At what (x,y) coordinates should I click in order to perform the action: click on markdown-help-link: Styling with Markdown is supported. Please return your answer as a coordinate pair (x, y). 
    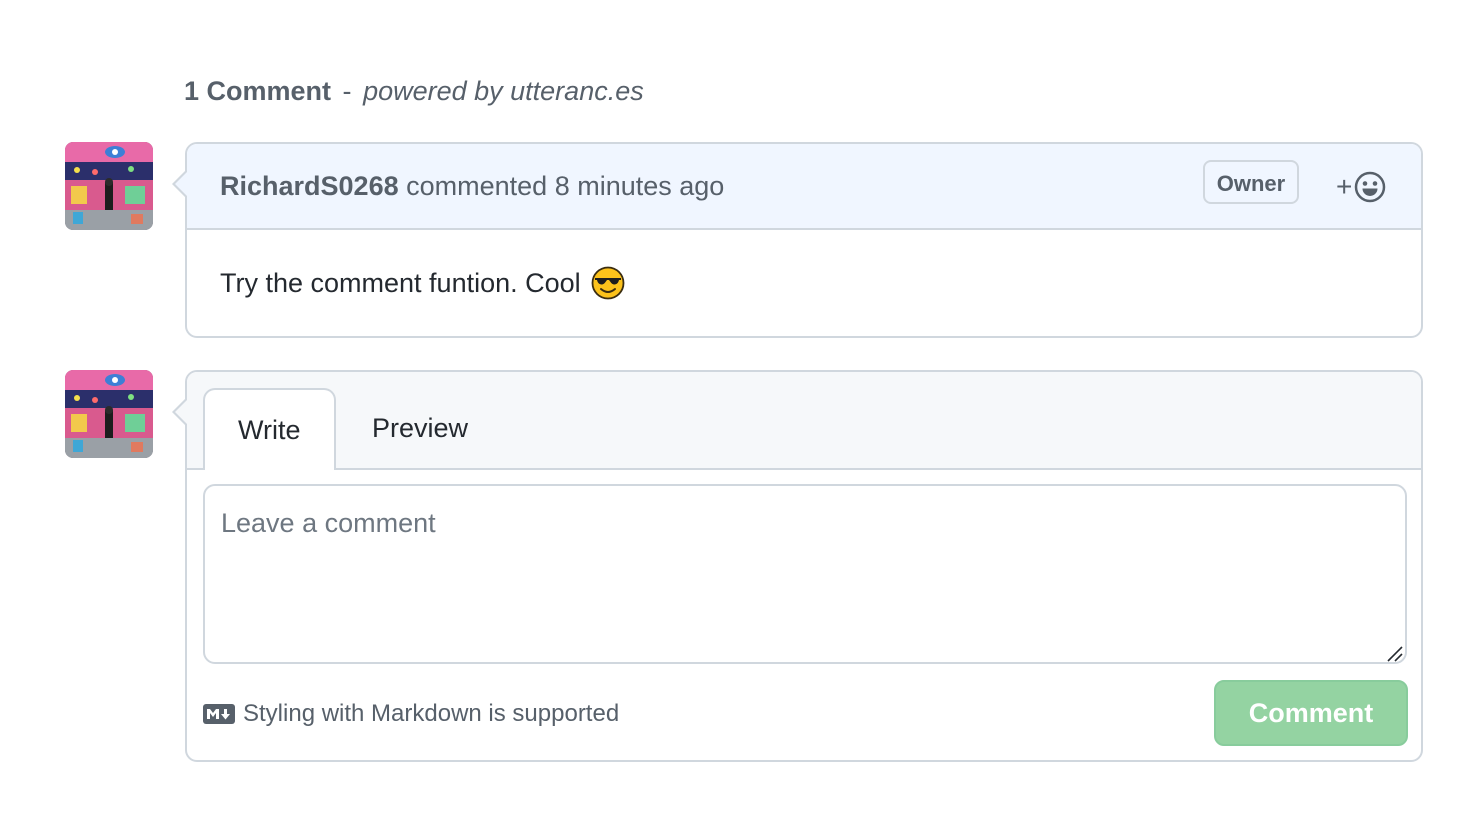
    Looking at the image, I should click on (411, 714).